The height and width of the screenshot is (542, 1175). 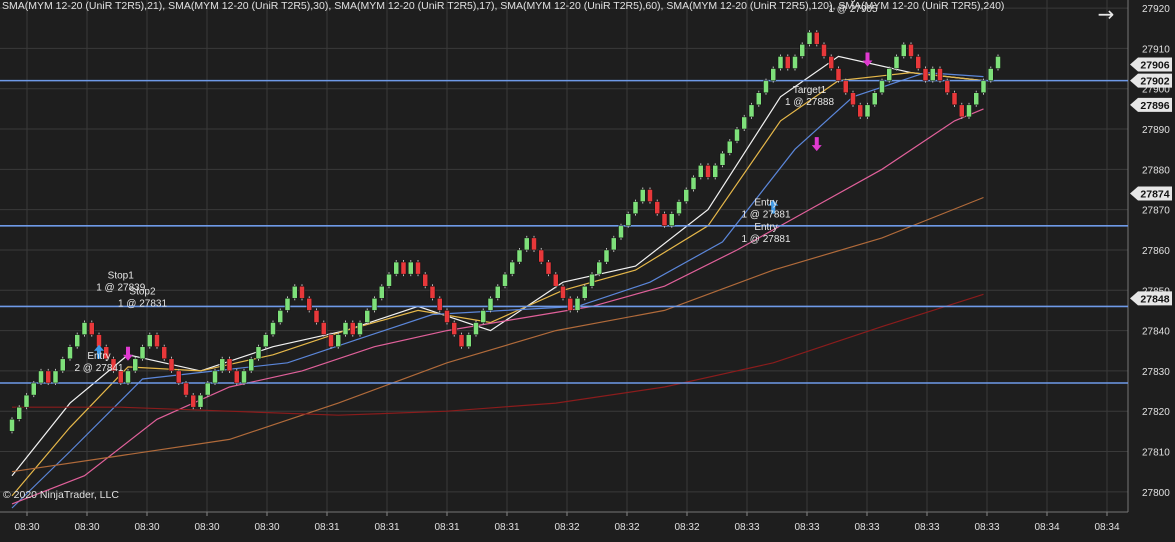 I want to click on y-tick-label: 27840, so click(x=1156, y=332).